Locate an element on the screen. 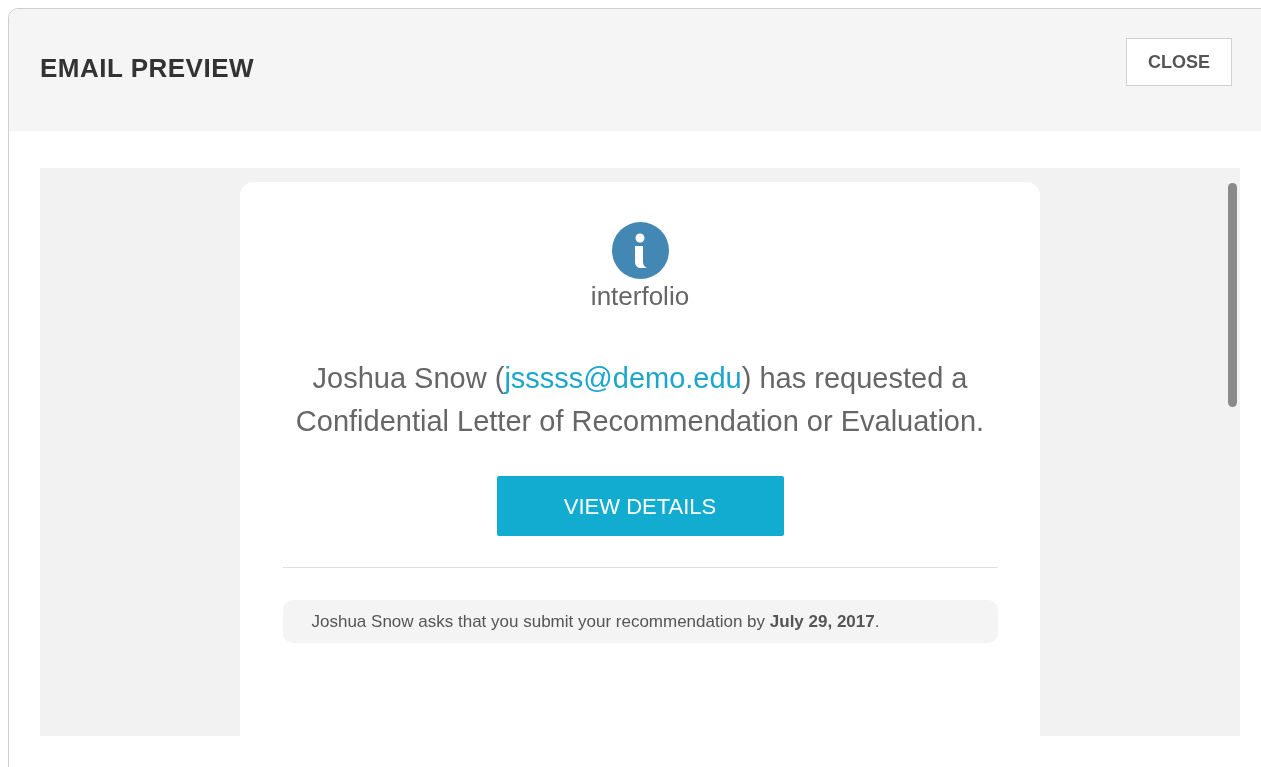 The height and width of the screenshot is (767, 1261). close-button: CLOSE is located at coordinates (1179, 62).